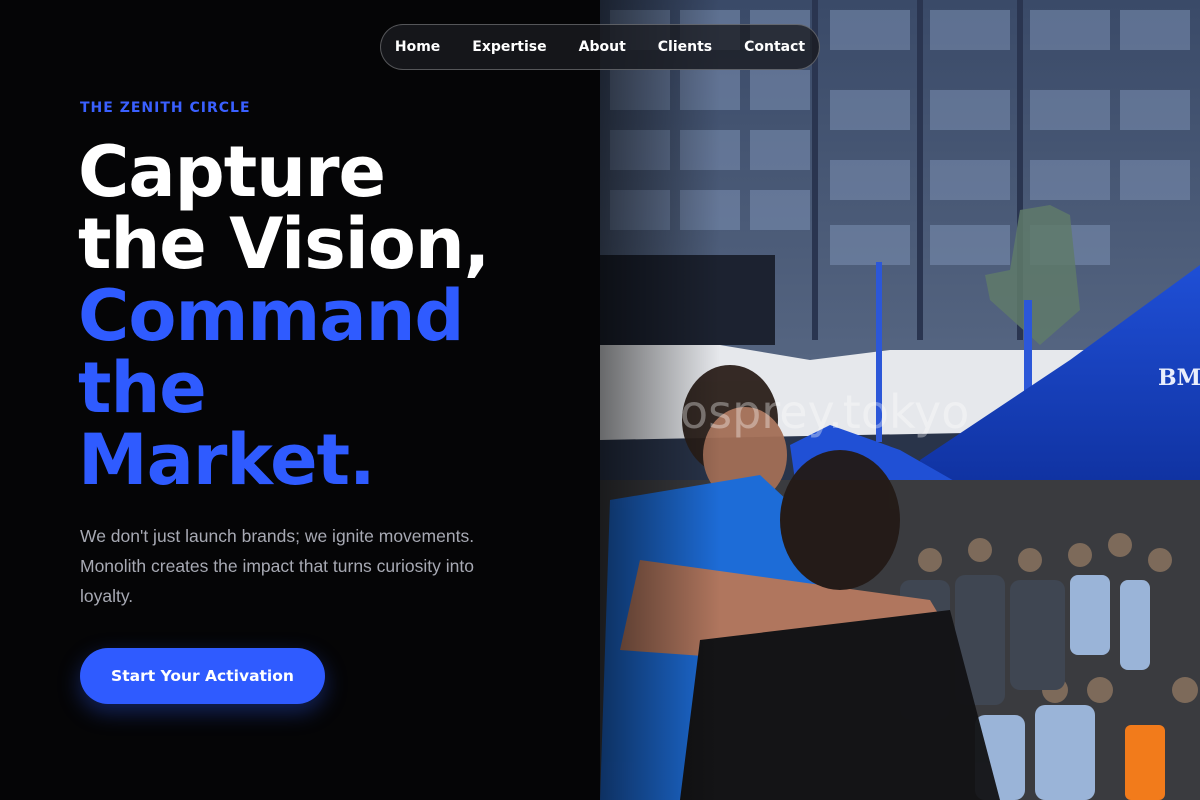 This screenshot has width=1200, height=800. What do you see at coordinates (774, 47) in the screenshot?
I see `nav-contact: Contact` at bounding box center [774, 47].